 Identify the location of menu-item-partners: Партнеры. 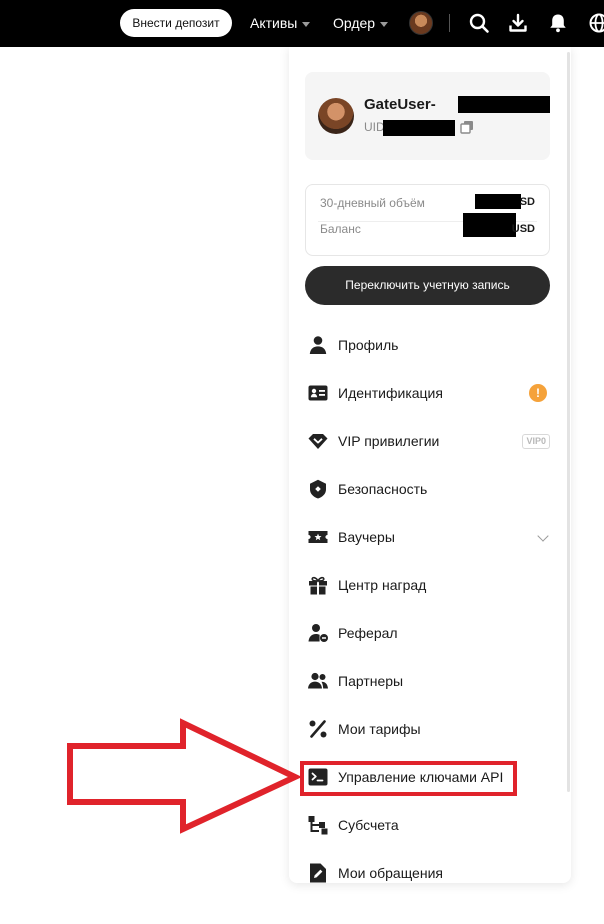
(429, 681).